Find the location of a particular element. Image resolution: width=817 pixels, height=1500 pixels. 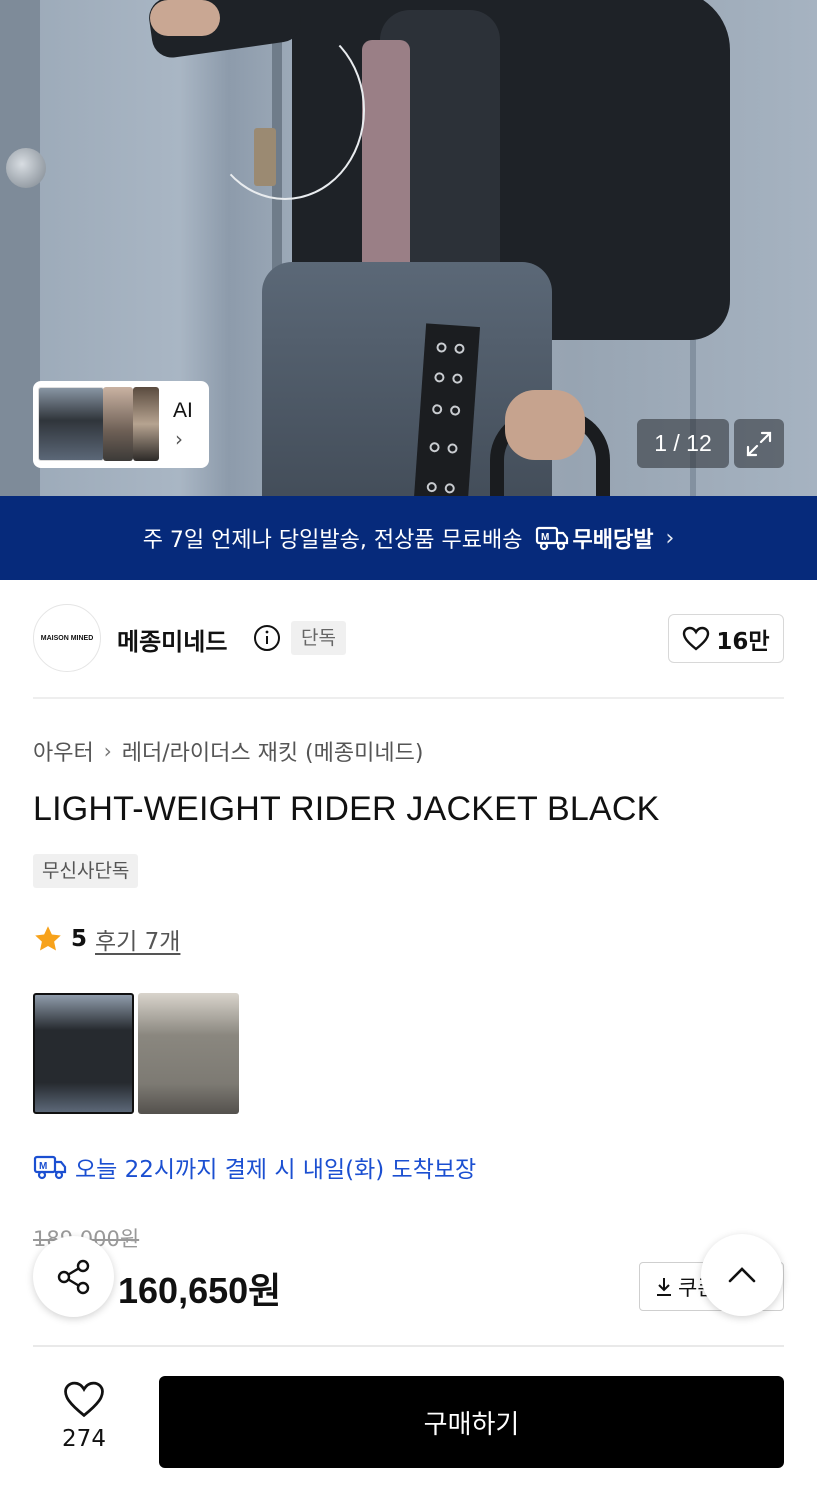

brand-like-count: 16만 is located at coordinates (743, 641).